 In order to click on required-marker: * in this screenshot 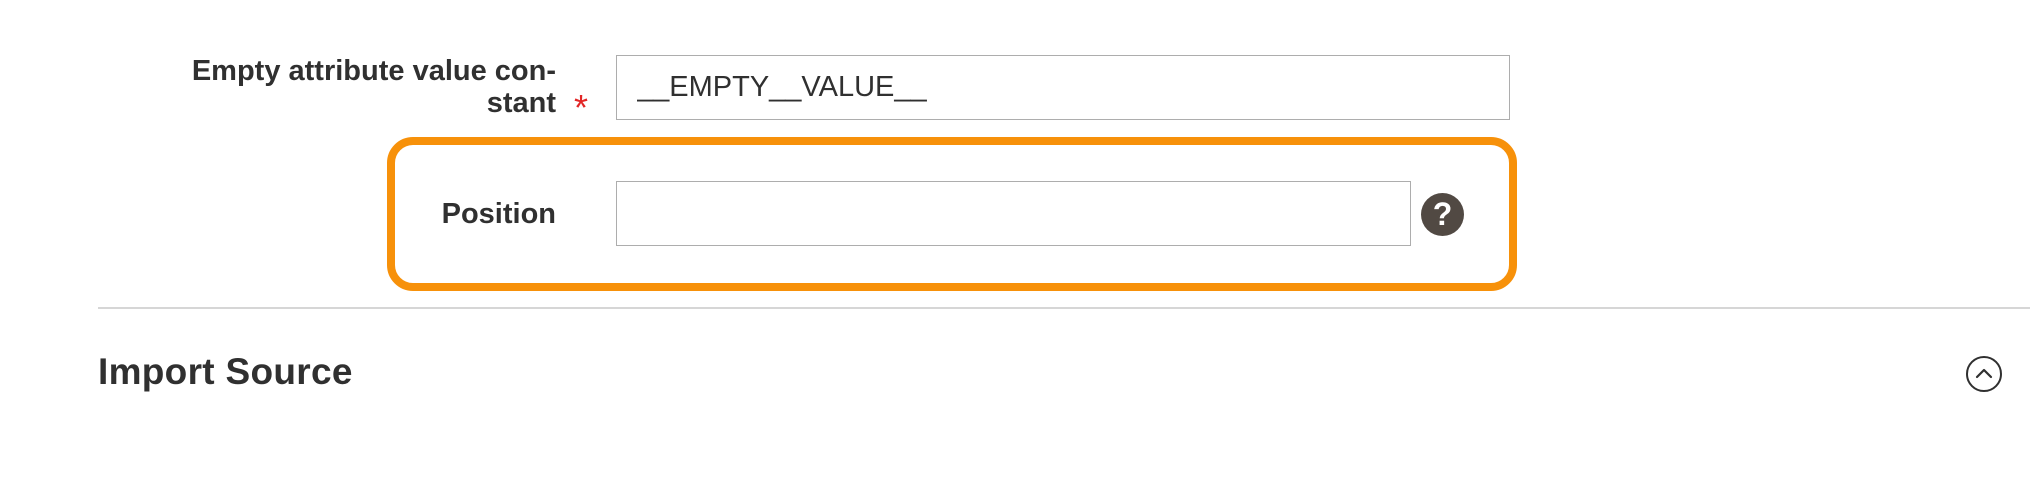, I will do `click(581, 107)`.